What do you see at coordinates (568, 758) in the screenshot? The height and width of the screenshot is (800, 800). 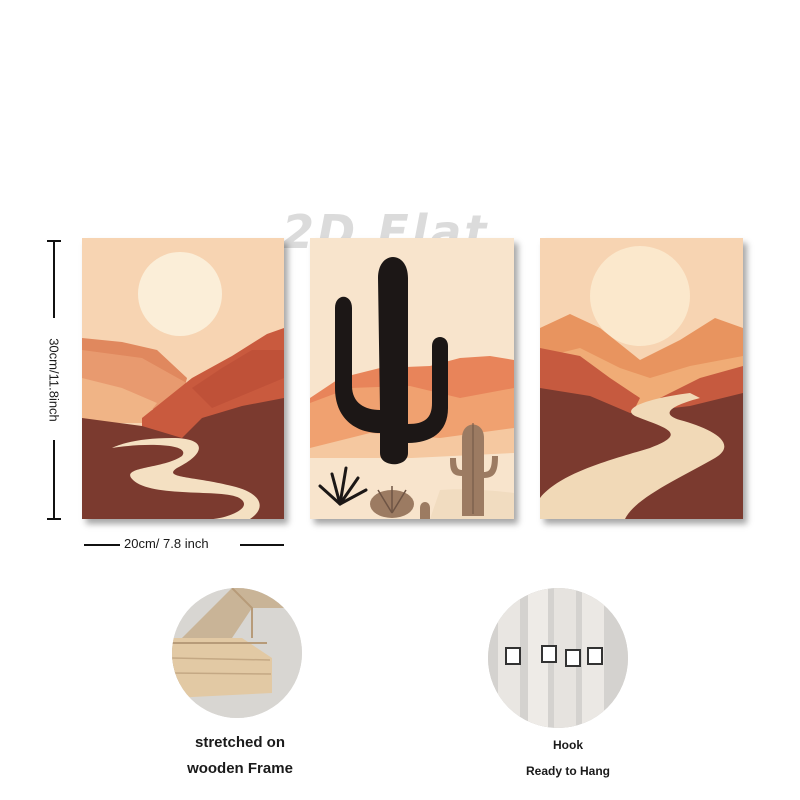 I see `hook-caption: Hook Ready to Hang` at bounding box center [568, 758].